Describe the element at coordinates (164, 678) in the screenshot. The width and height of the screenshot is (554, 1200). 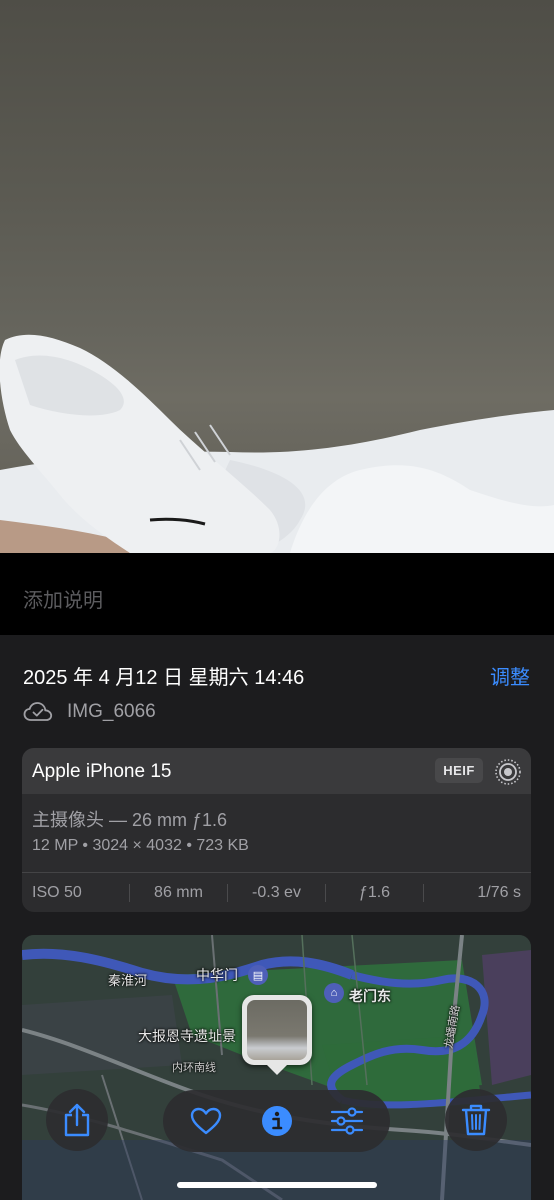
I see `date-time: 2025 年 4 月12 日 星期六 14:46` at that location.